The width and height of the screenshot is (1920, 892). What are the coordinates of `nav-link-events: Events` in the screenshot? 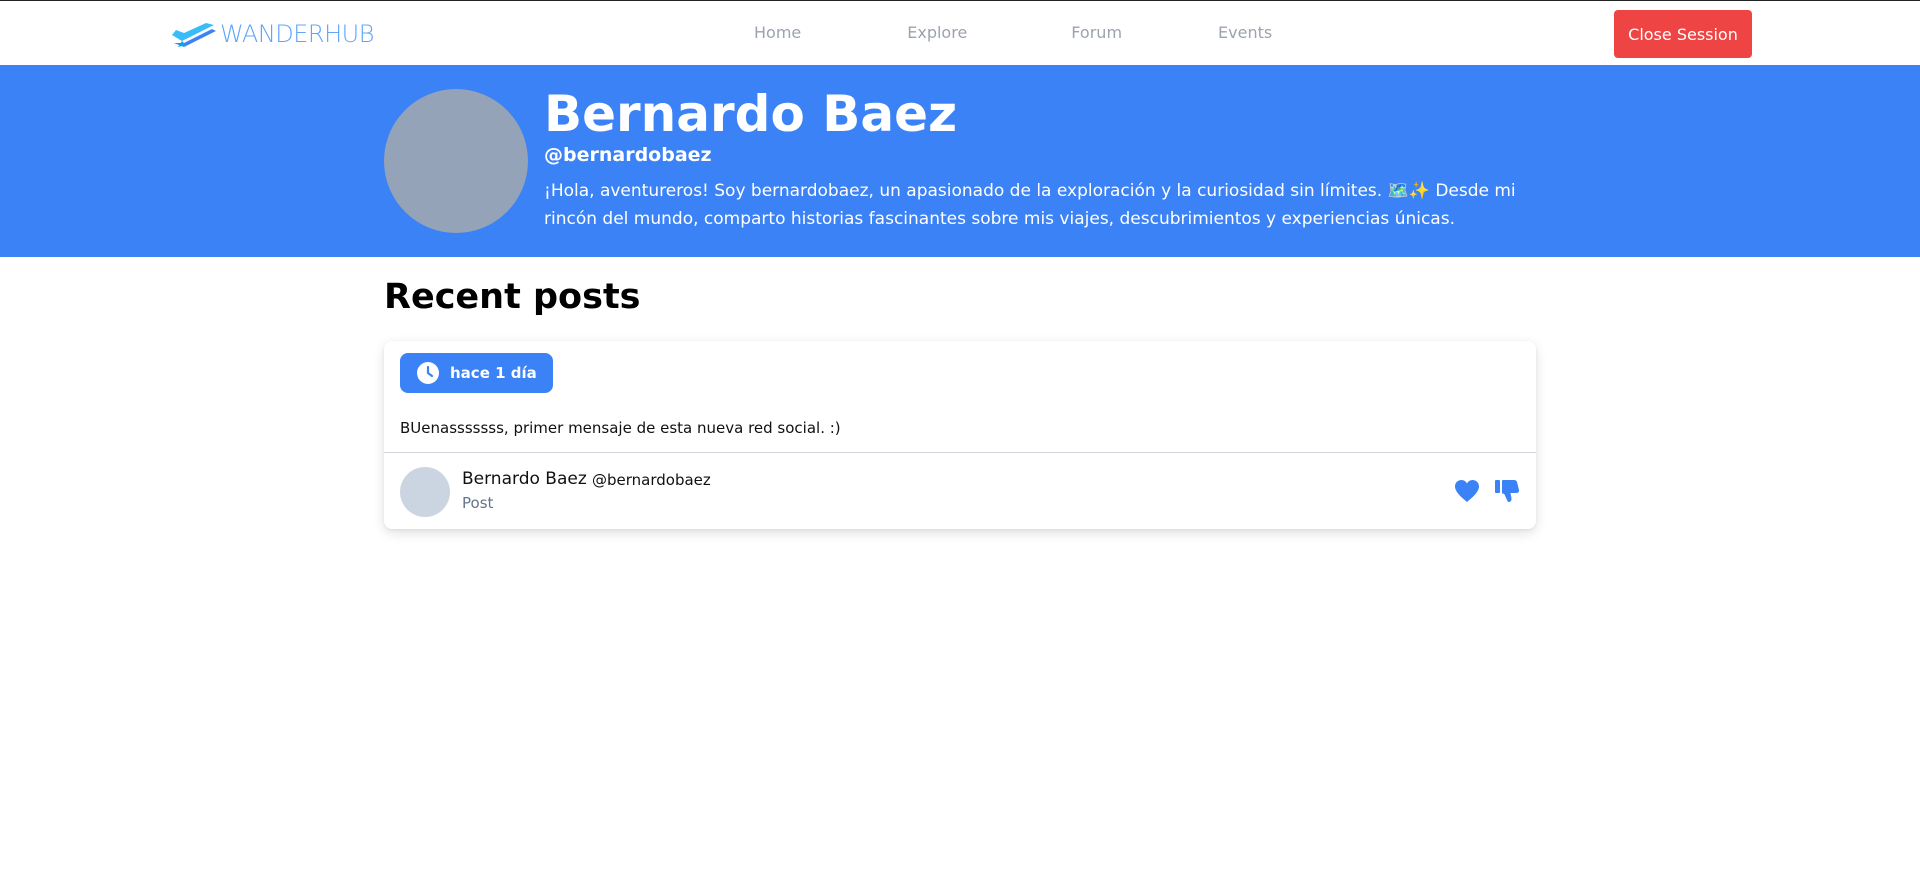 It's located at (1245, 32).